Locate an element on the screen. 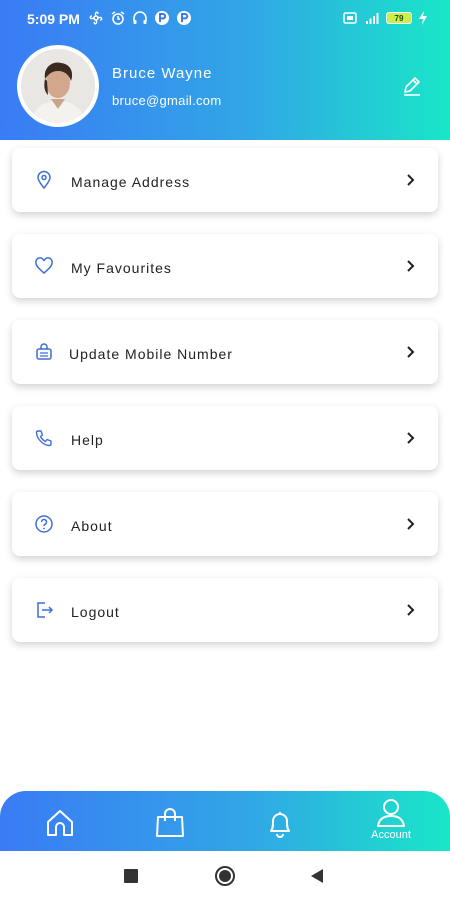 Image resolution: width=450 pixels, height=900 pixels. charging-icon is located at coordinates (423, 18).